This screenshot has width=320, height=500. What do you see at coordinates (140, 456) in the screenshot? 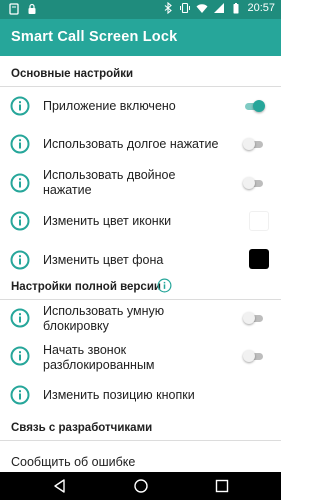
I see `pref-report-bug: Сообщить об ошибке` at bounding box center [140, 456].